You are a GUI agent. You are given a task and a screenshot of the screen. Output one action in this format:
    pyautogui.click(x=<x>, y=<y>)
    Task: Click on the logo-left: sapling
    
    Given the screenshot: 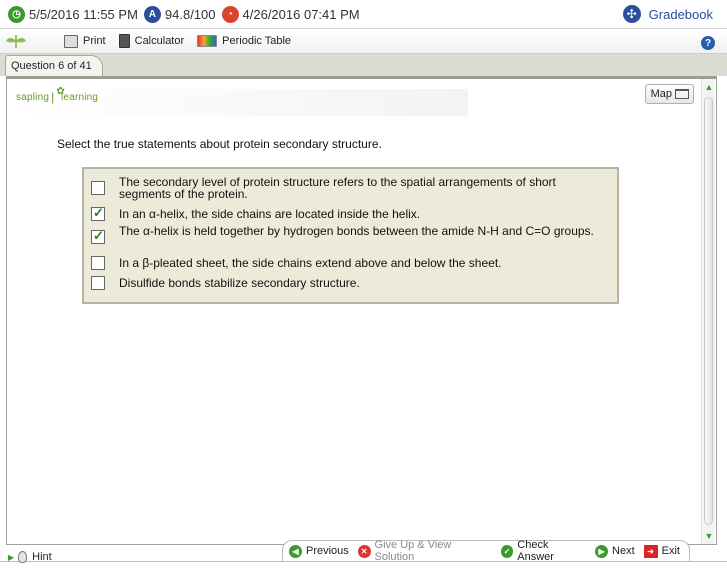 What is the action you would take?
    pyautogui.click(x=33, y=97)
    